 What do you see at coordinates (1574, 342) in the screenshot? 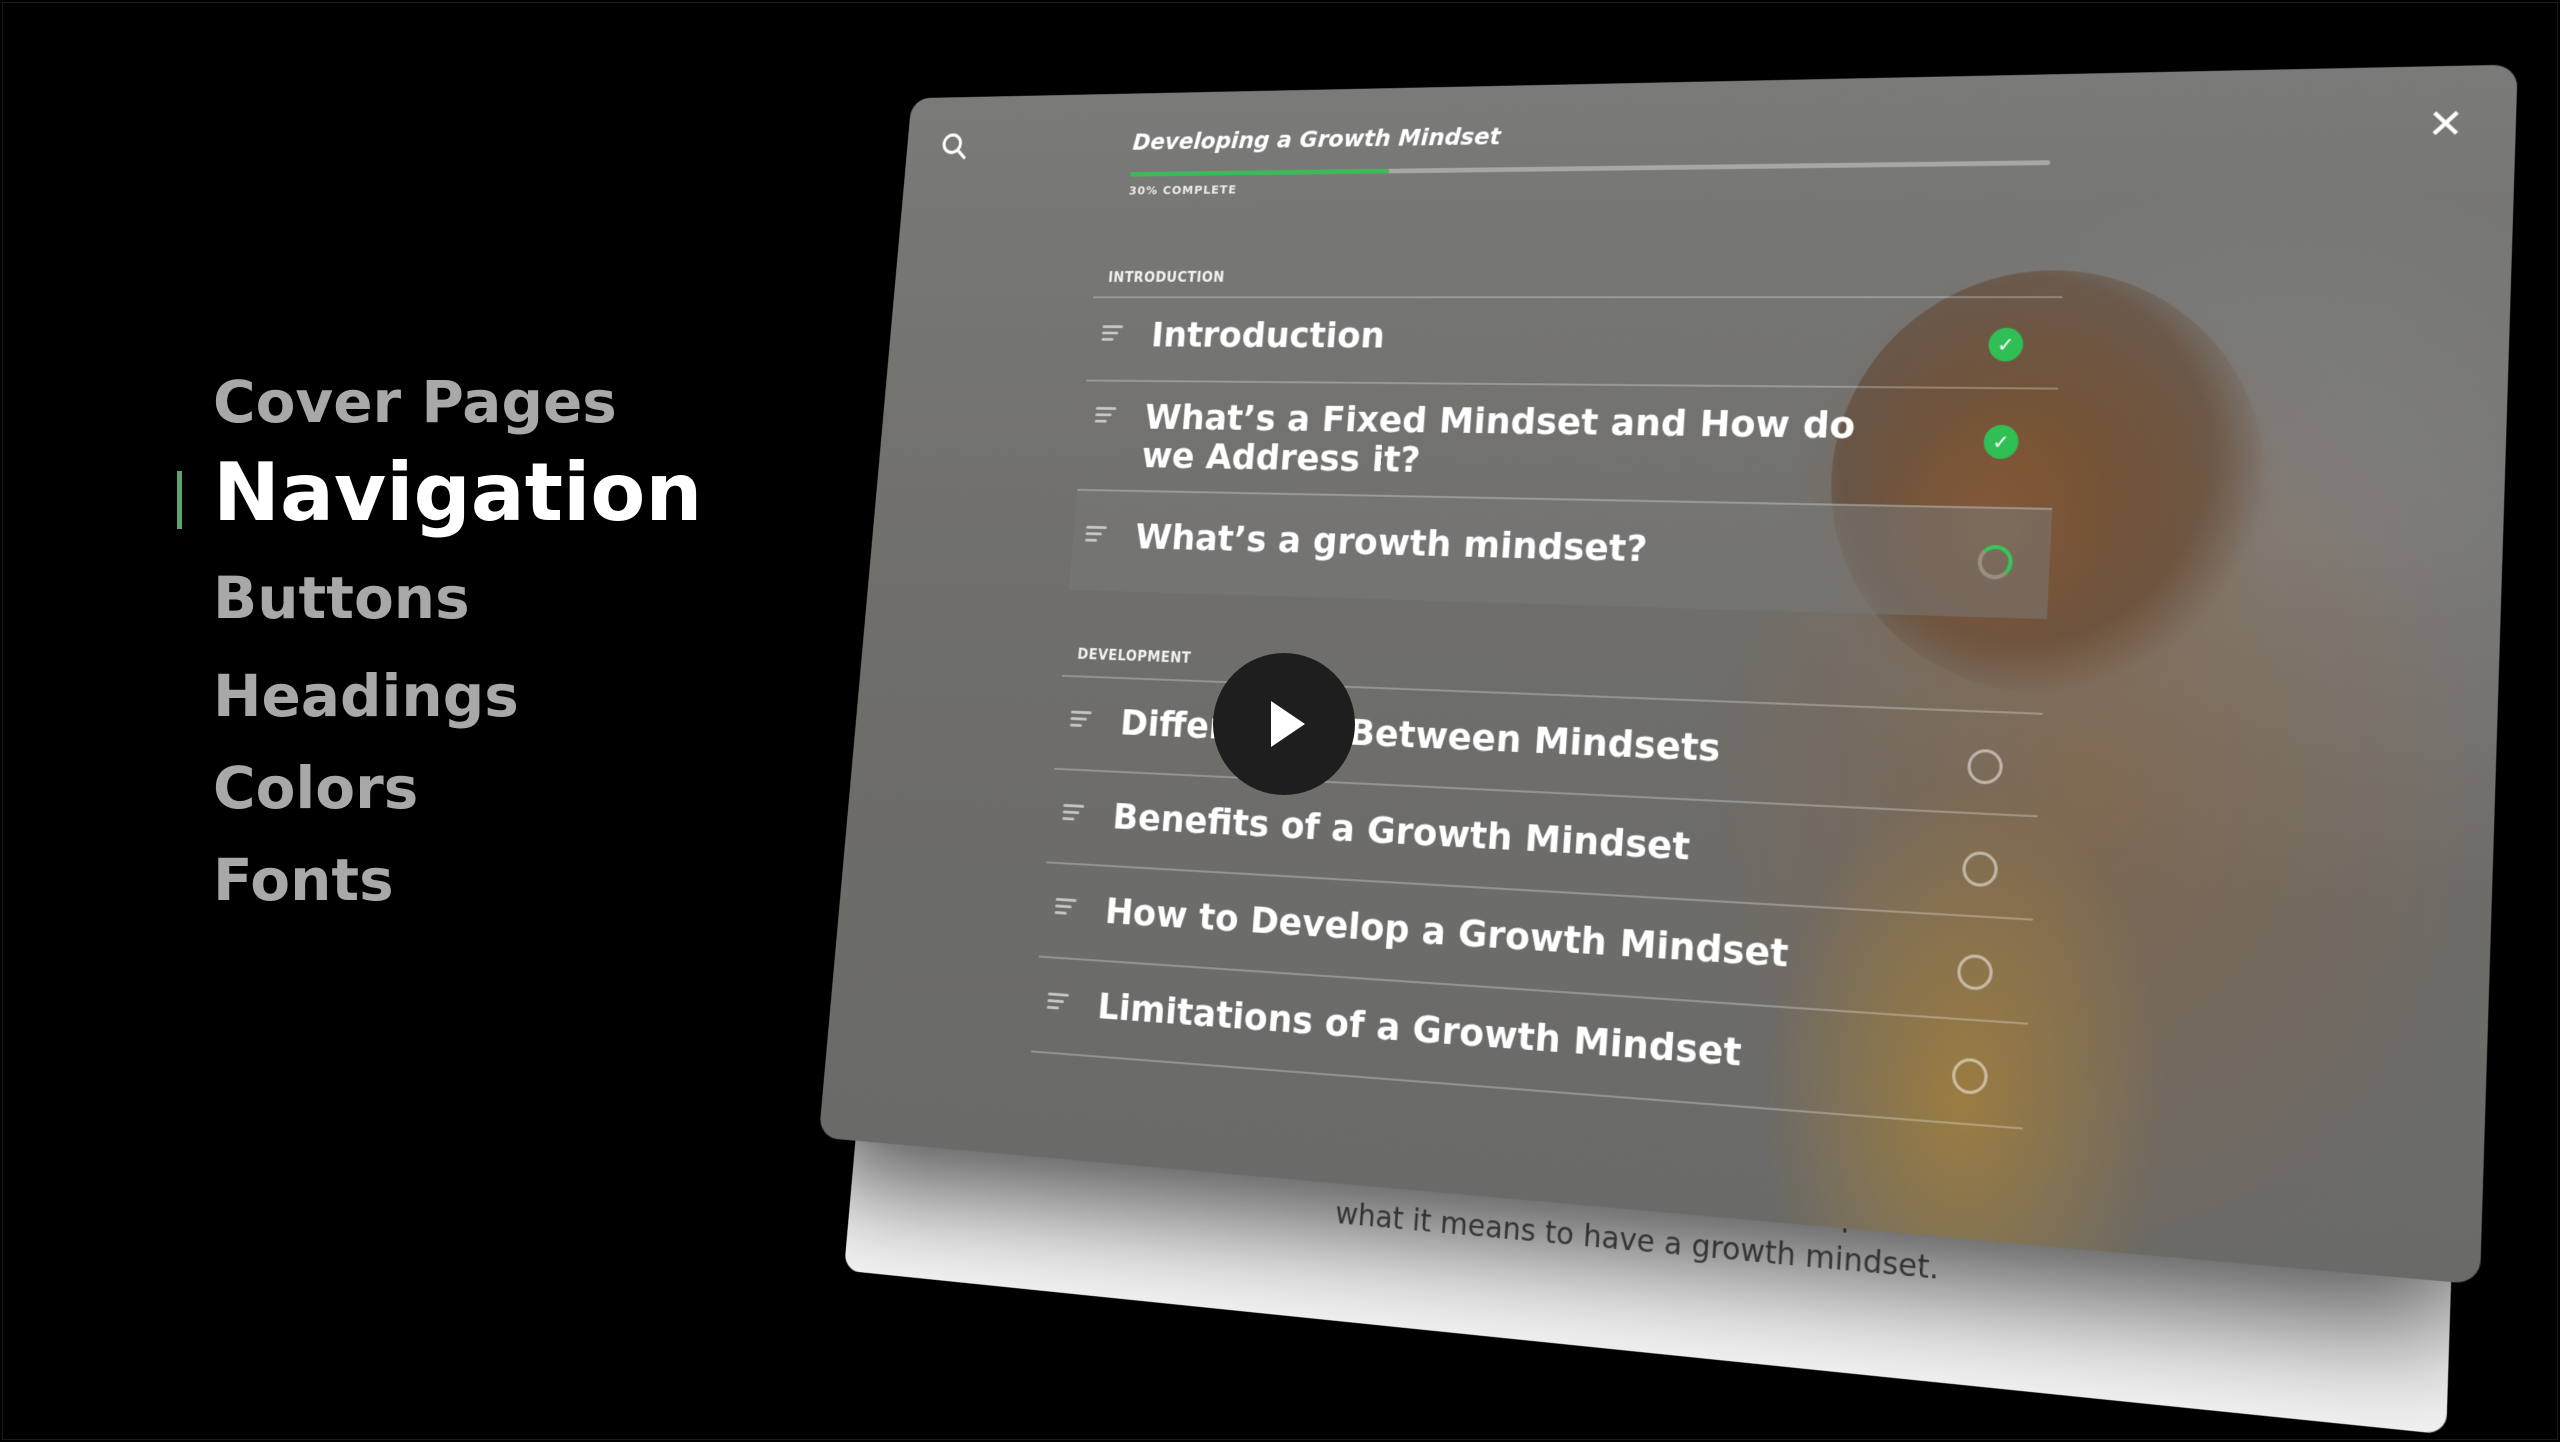
I see `lesson-item: Introduction ✓` at bounding box center [1574, 342].